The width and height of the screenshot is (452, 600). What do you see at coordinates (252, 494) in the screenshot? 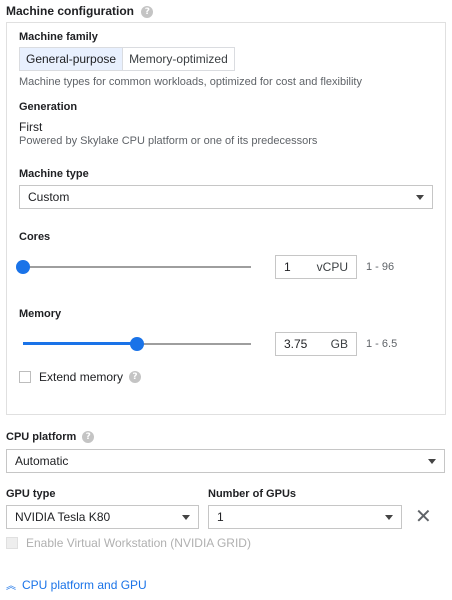
I see `gpu-count-label: Number of GPUs` at bounding box center [252, 494].